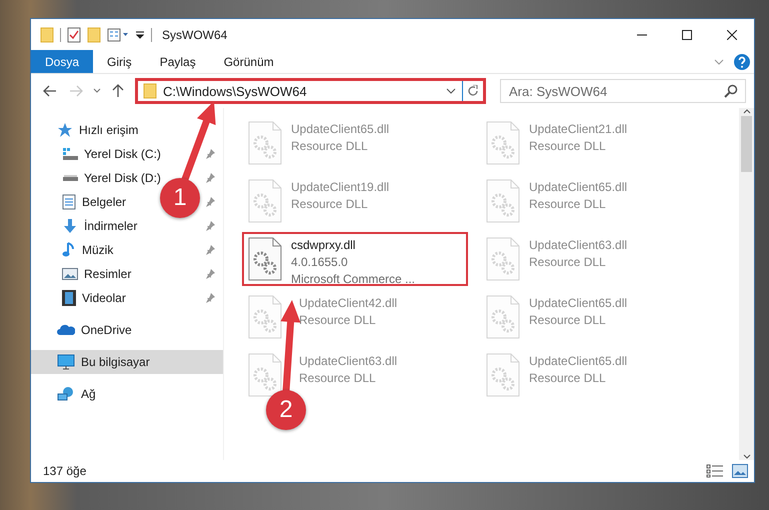 Image resolution: width=769 pixels, height=510 pixels. I want to click on ribbon-tab: Dosya, so click(62, 61).